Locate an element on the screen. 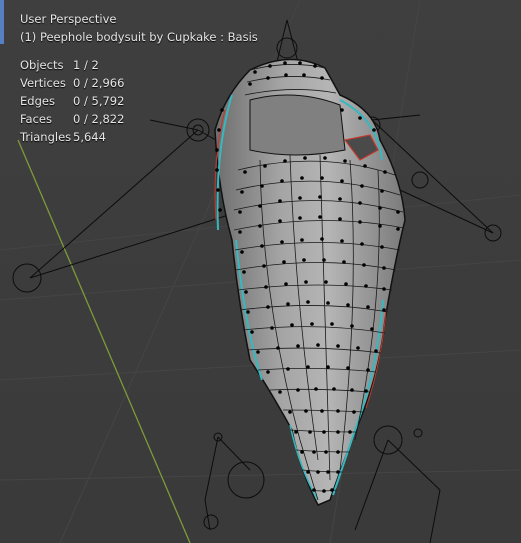 This screenshot has width=521, height=543. stat-row-vertices: Vertices 0 / 2,966 is located at coordinates (139, 83).